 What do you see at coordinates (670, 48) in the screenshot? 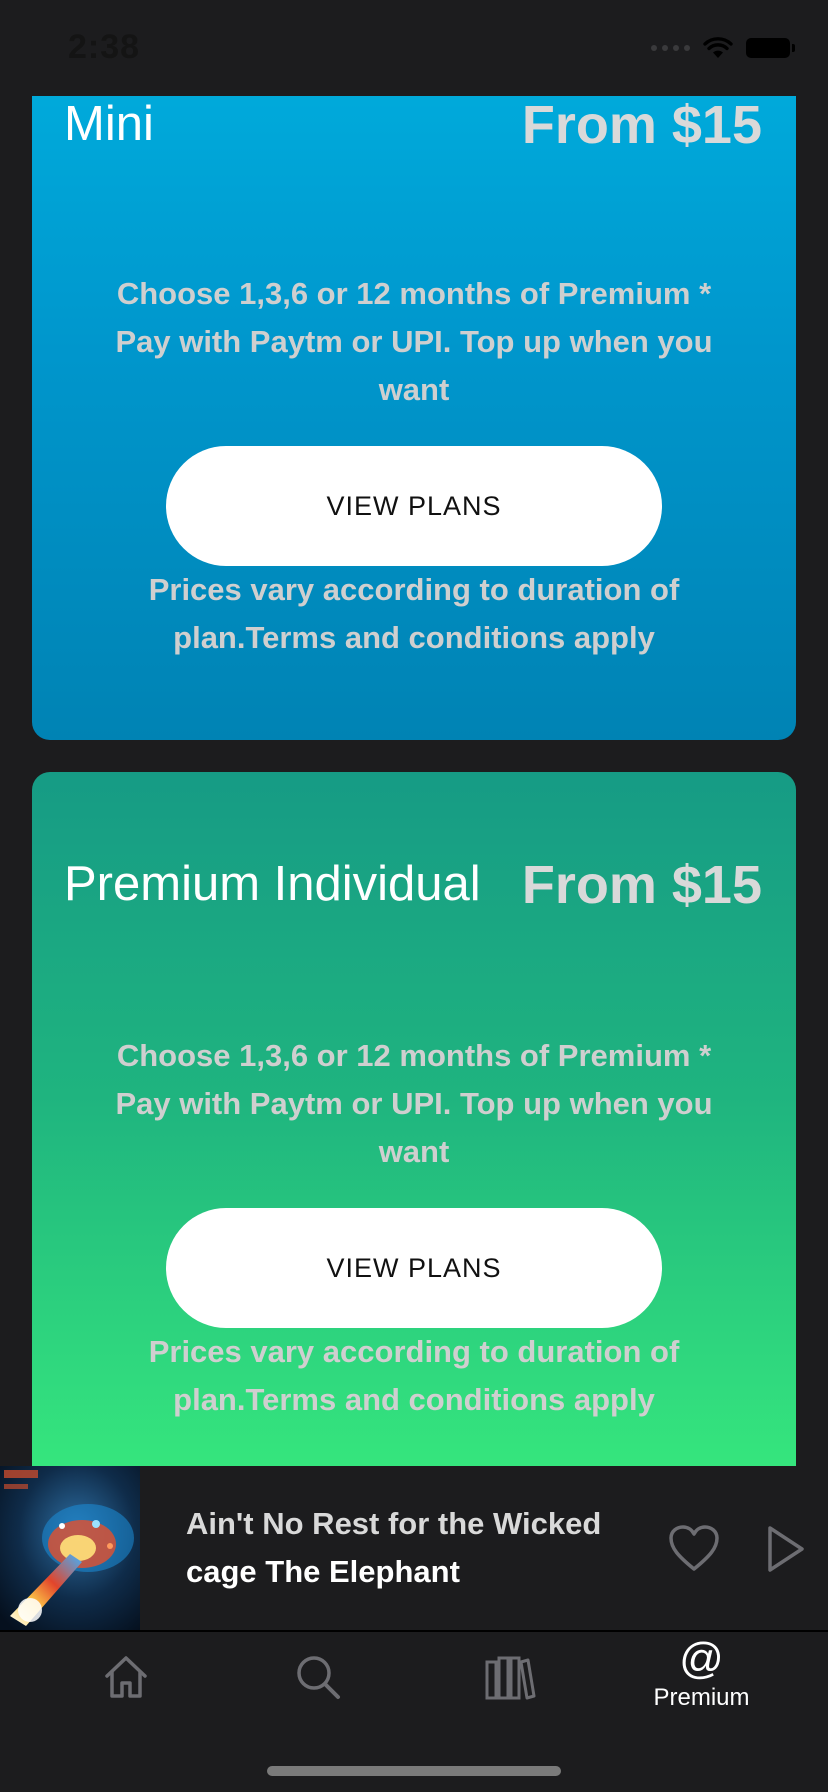
I see `cellular-signal-icon` at bounding box center [670, 48].